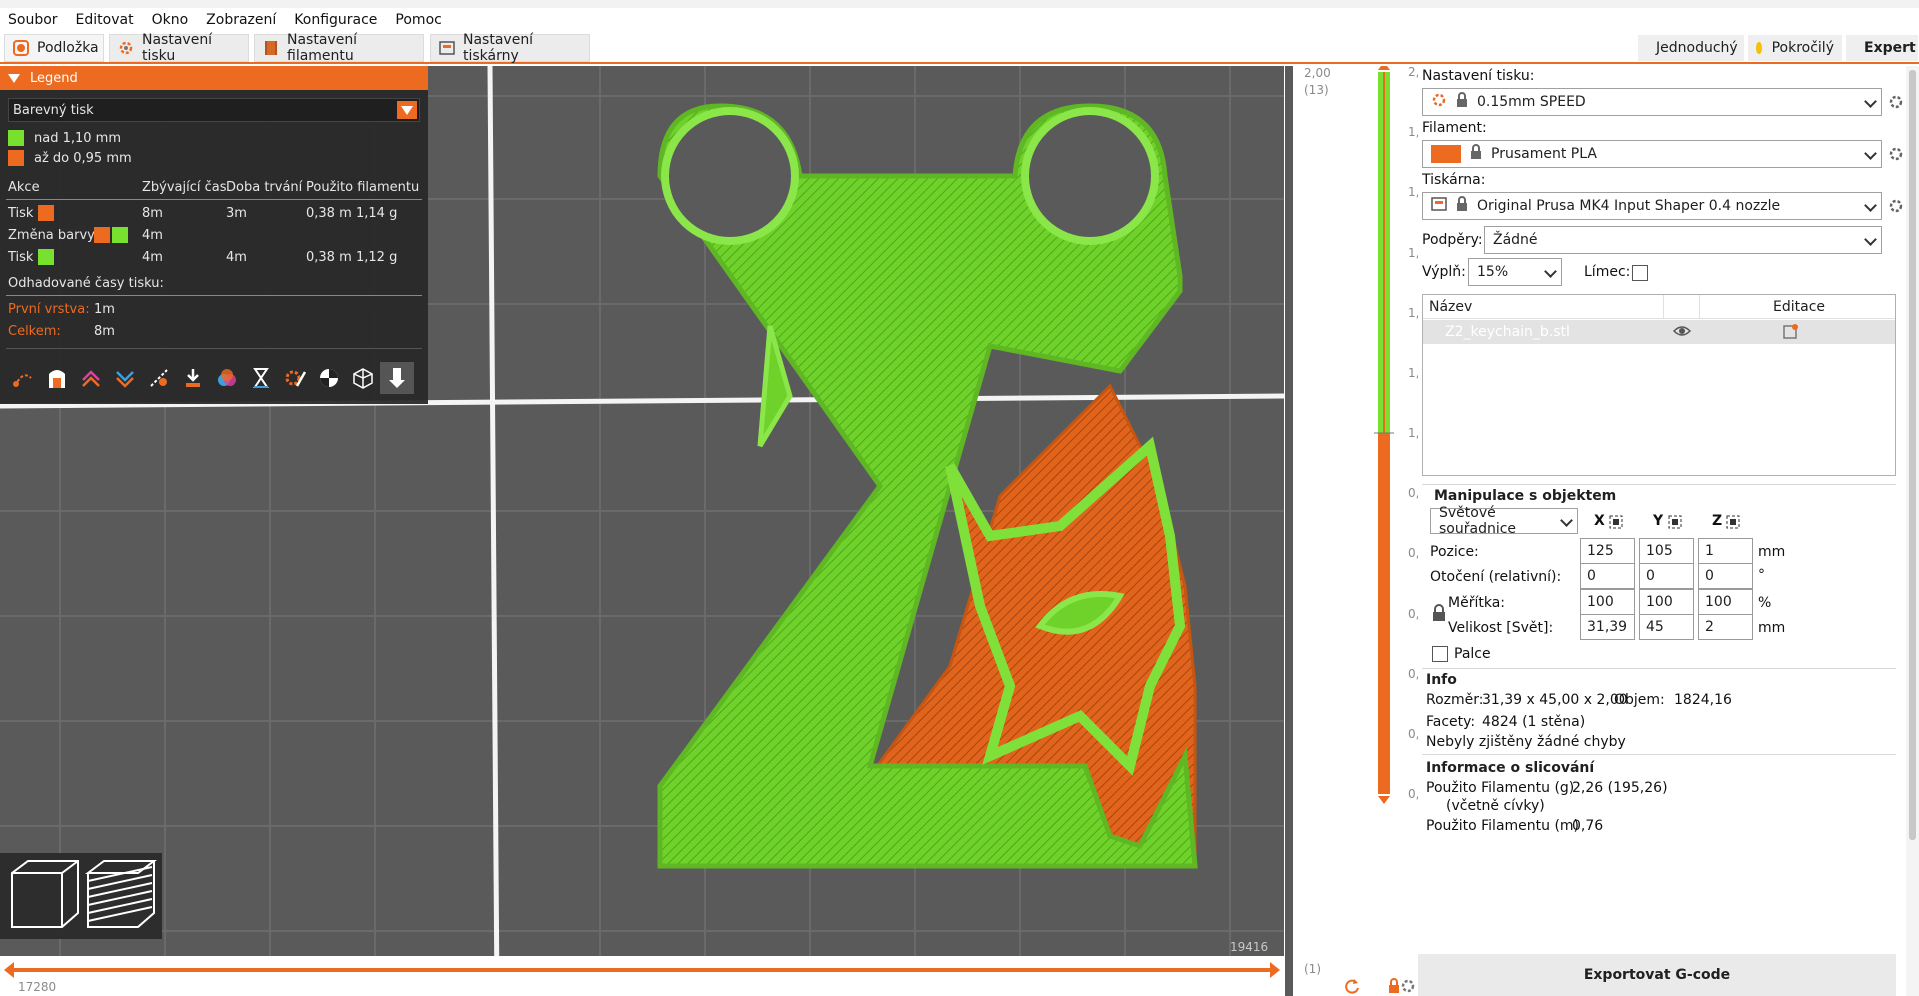 The image size is (1919, 996). Describe the element at coordinates (125, 378) in the screenshot. I see `deretractions-toggle` at that location.